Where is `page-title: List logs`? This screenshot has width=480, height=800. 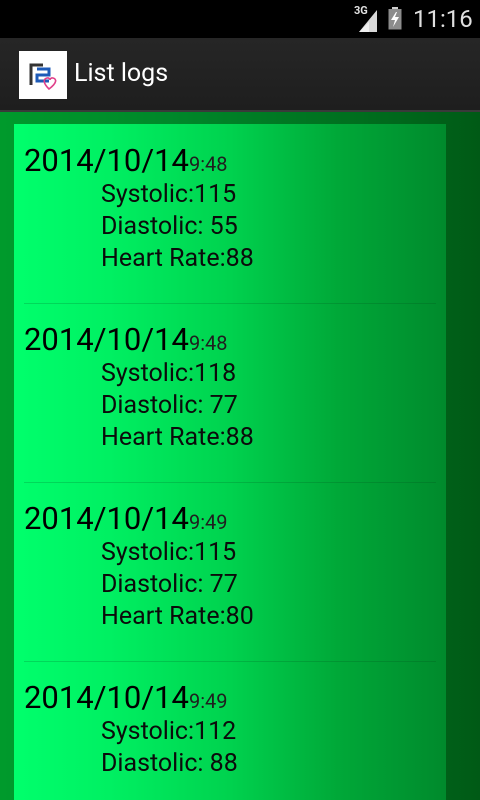 page-title: List logs is located at coordinates (121, 73).